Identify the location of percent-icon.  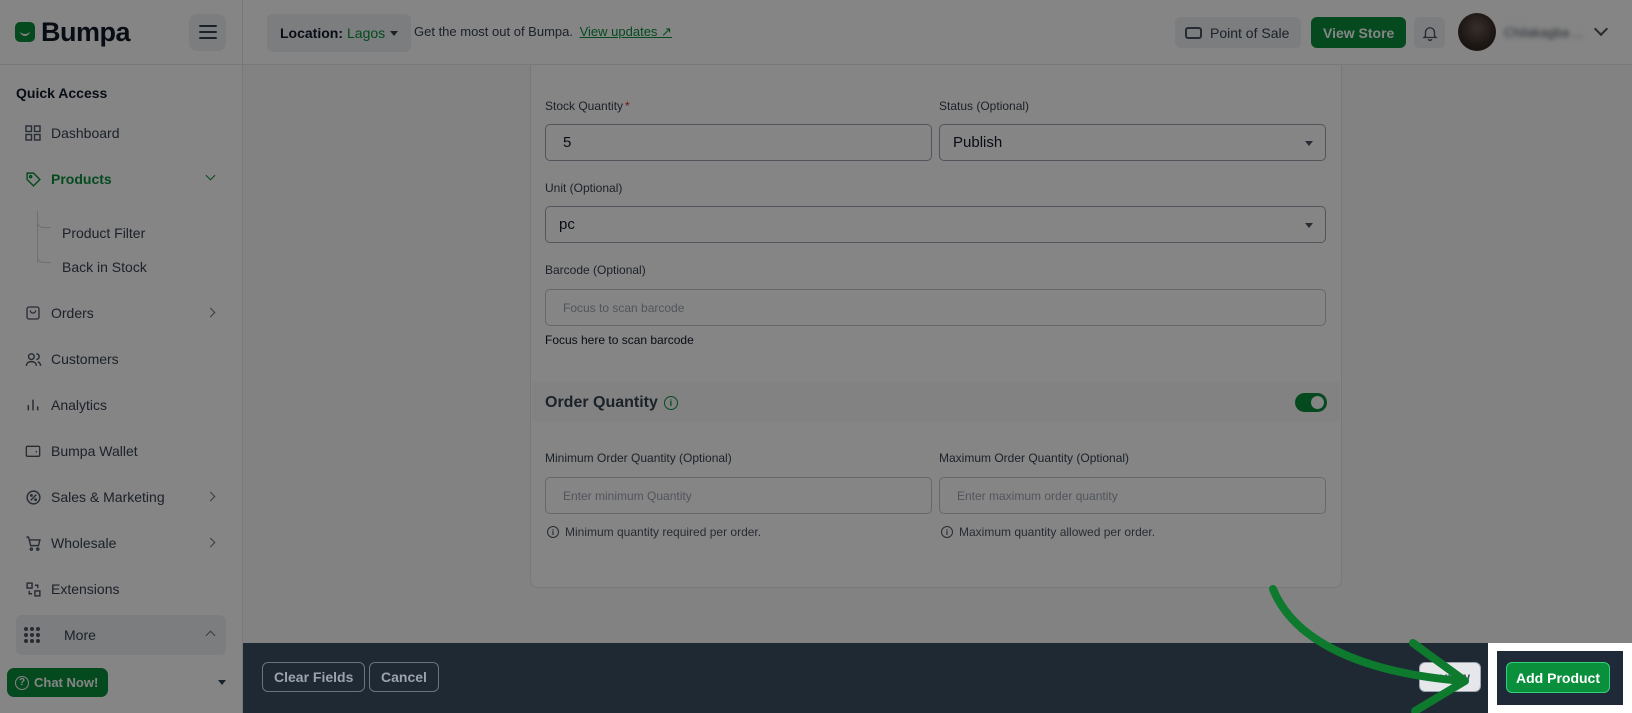
(33, 497).